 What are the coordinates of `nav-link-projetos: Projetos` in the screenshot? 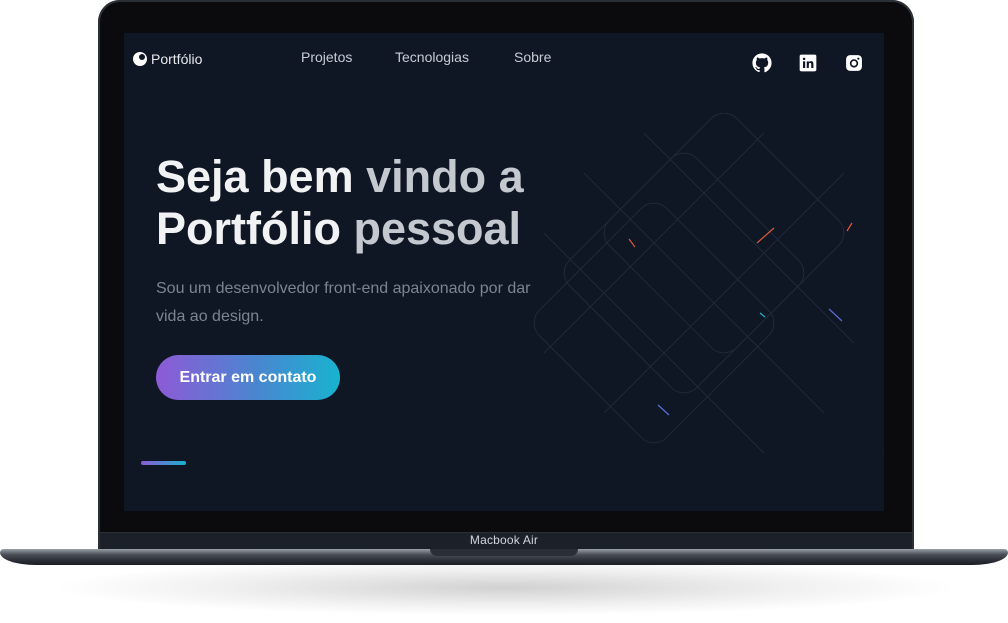 It's located at (326, 57).